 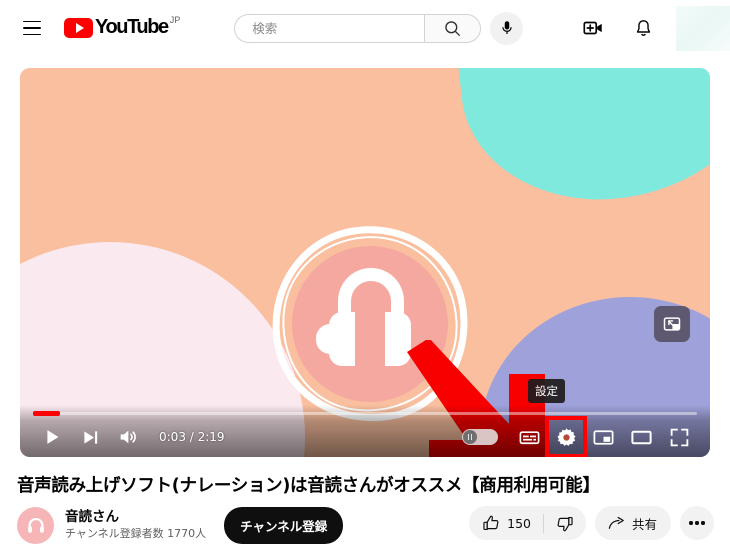 I want to click on search-submit-button, so click(x=453, y=28).